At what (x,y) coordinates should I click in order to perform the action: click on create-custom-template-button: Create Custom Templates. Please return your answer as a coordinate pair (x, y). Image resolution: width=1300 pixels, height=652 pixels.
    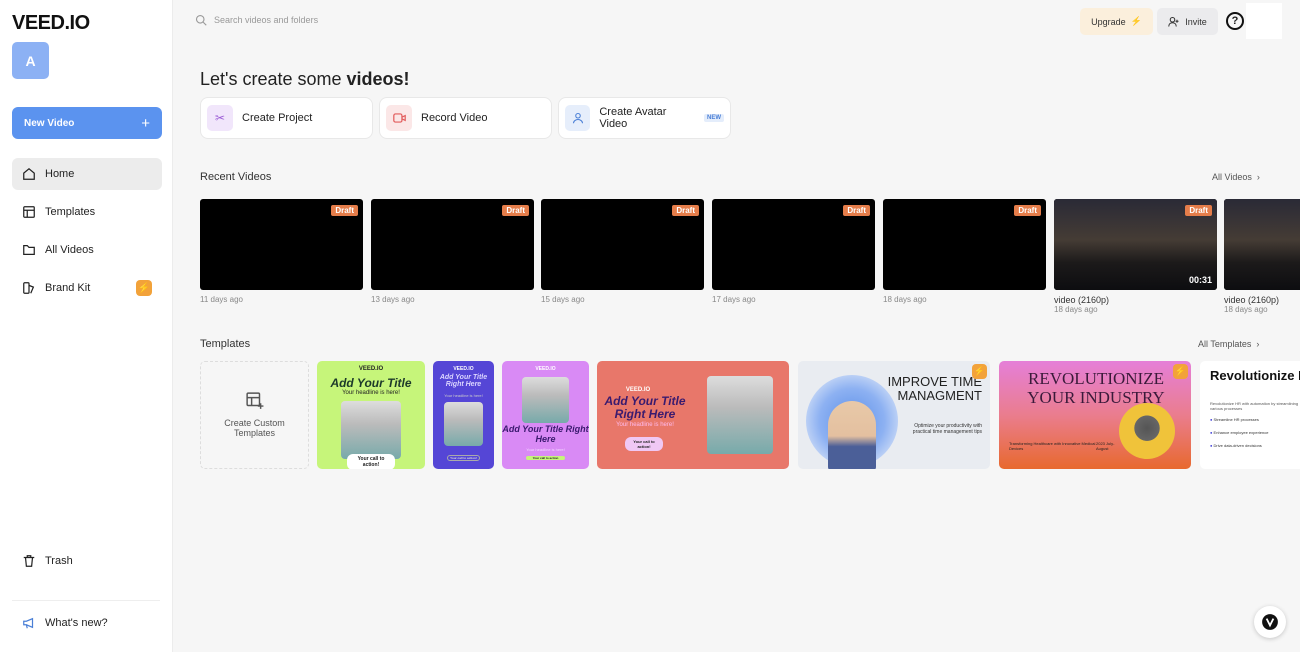
    Looking at the image, I should click on (254, 415).